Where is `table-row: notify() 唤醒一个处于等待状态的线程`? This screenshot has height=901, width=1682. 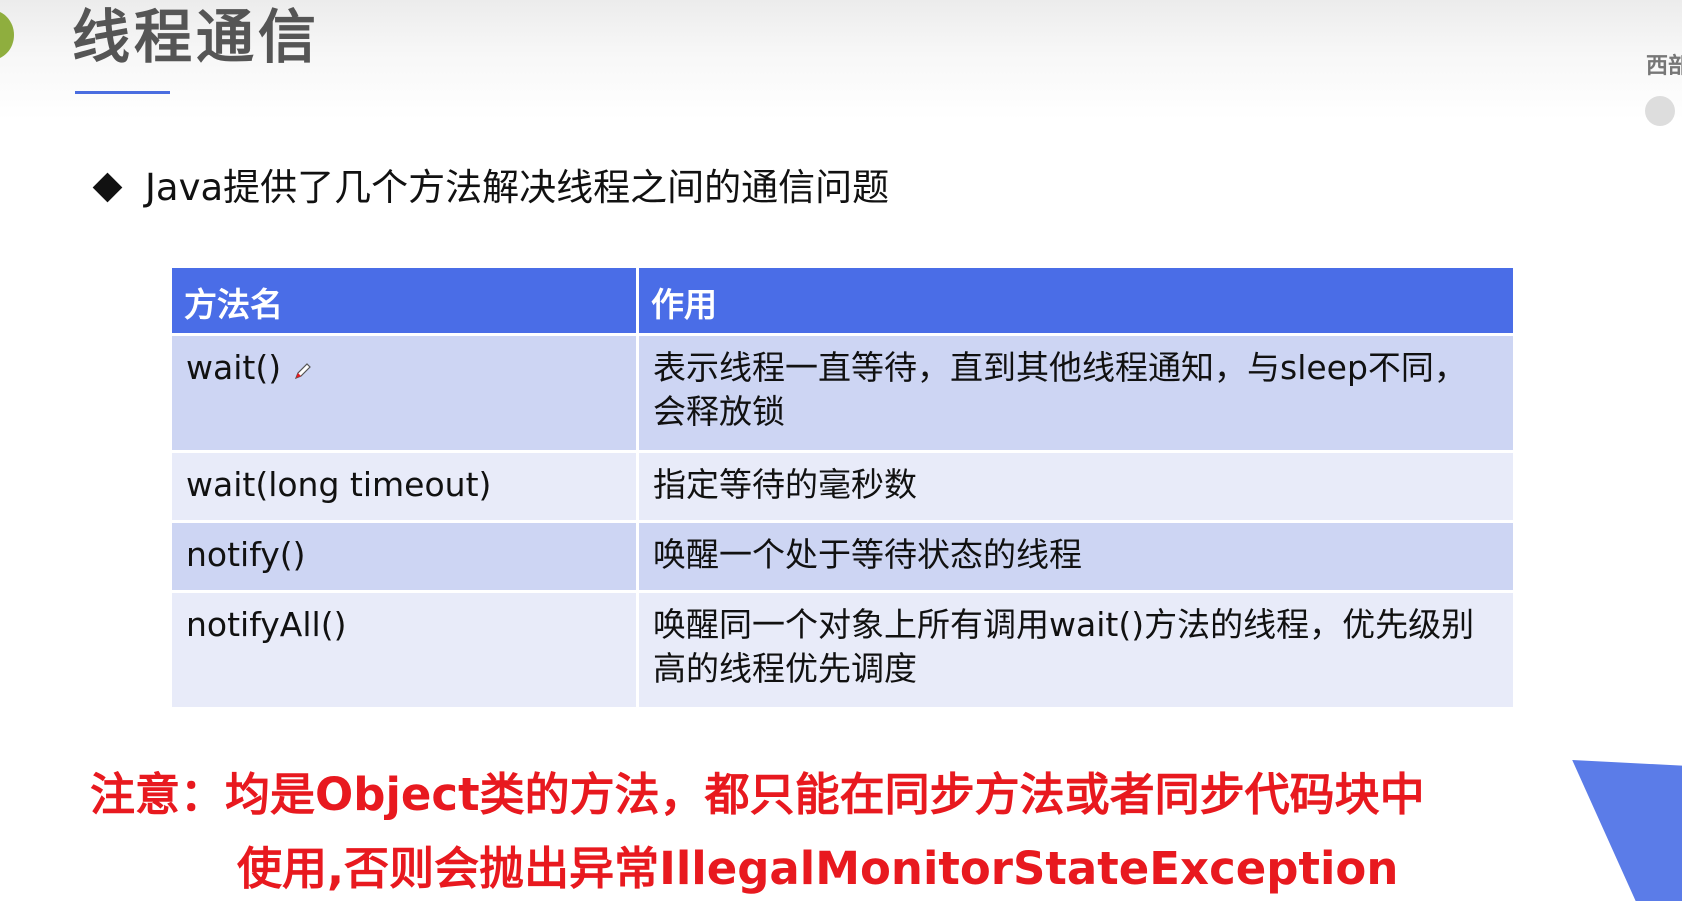
table-row: notify() 唤醒一个处于等待状态的线程 is located at coordinates (842, 556).